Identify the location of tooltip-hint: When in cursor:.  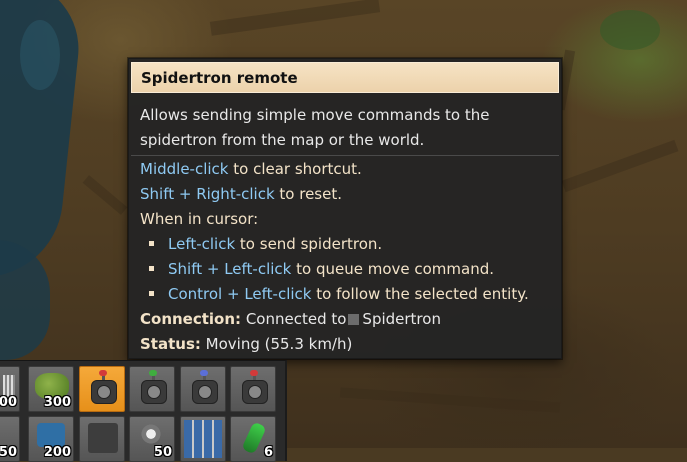
(199, 219).